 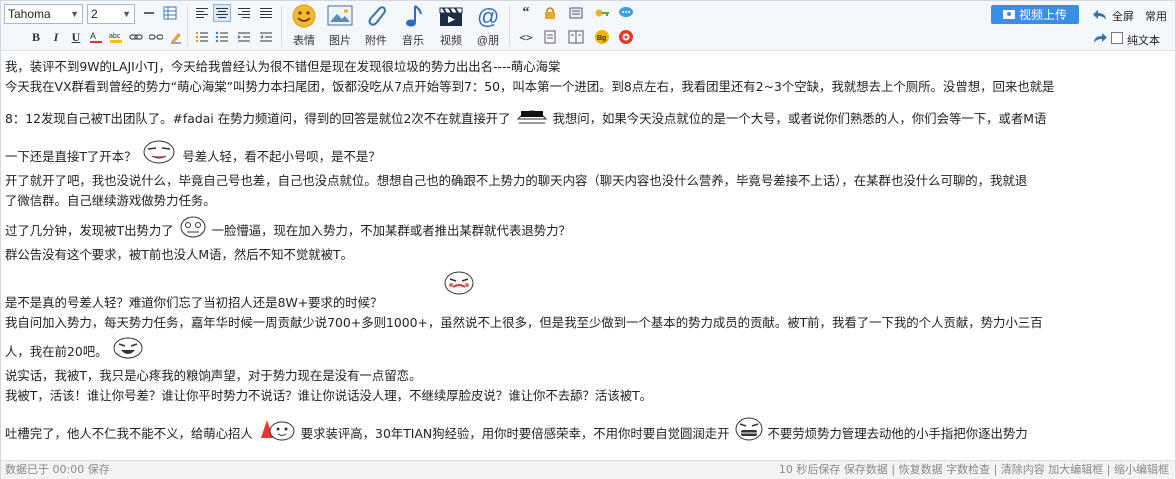 I want to click on link-icon, so click(x=136, y=37).